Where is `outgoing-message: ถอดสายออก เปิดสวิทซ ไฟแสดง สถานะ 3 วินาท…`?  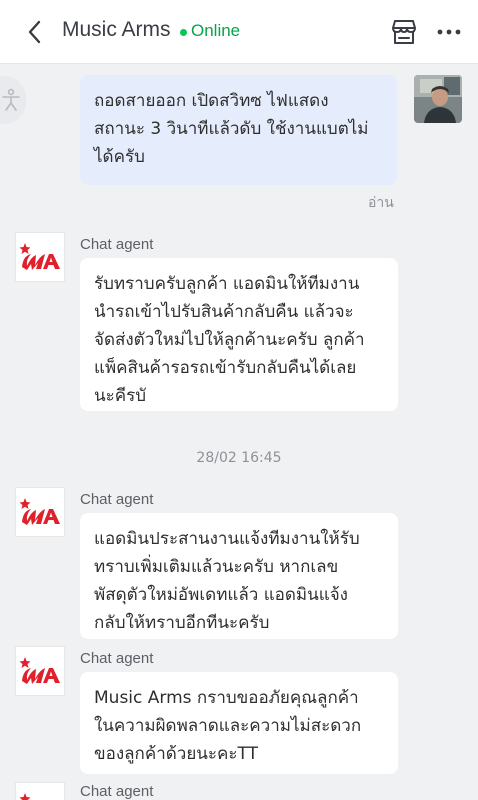
outgoing-message: ถอดสายออก เปิดสวิทซ ไฟแสดง สถานะ 3 วินาท… is located at coordinates (238, 130).